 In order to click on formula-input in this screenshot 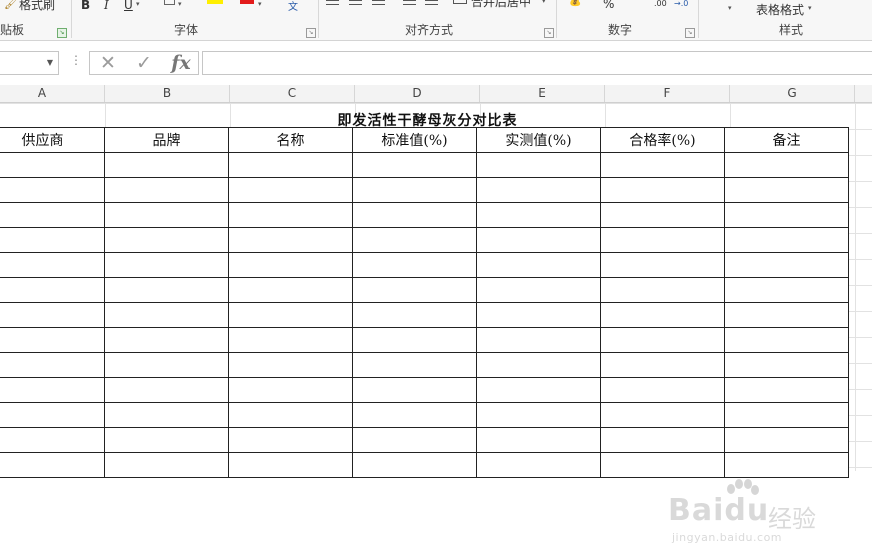, I will do `click(537, 63)`.